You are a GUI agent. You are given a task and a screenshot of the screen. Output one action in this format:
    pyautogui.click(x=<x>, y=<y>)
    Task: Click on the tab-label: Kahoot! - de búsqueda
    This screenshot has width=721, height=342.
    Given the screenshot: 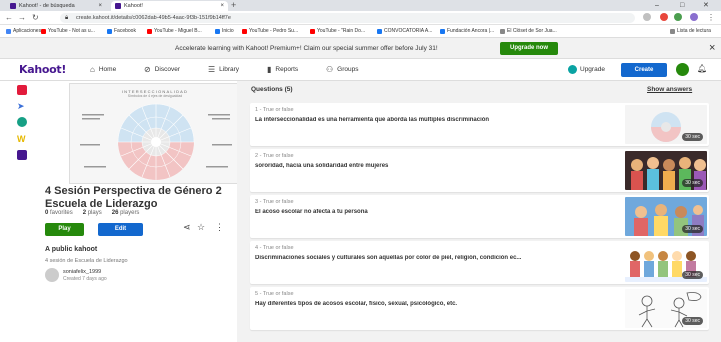 What is the action you would take?
    pyautogui.click(x=47, y=6)
    